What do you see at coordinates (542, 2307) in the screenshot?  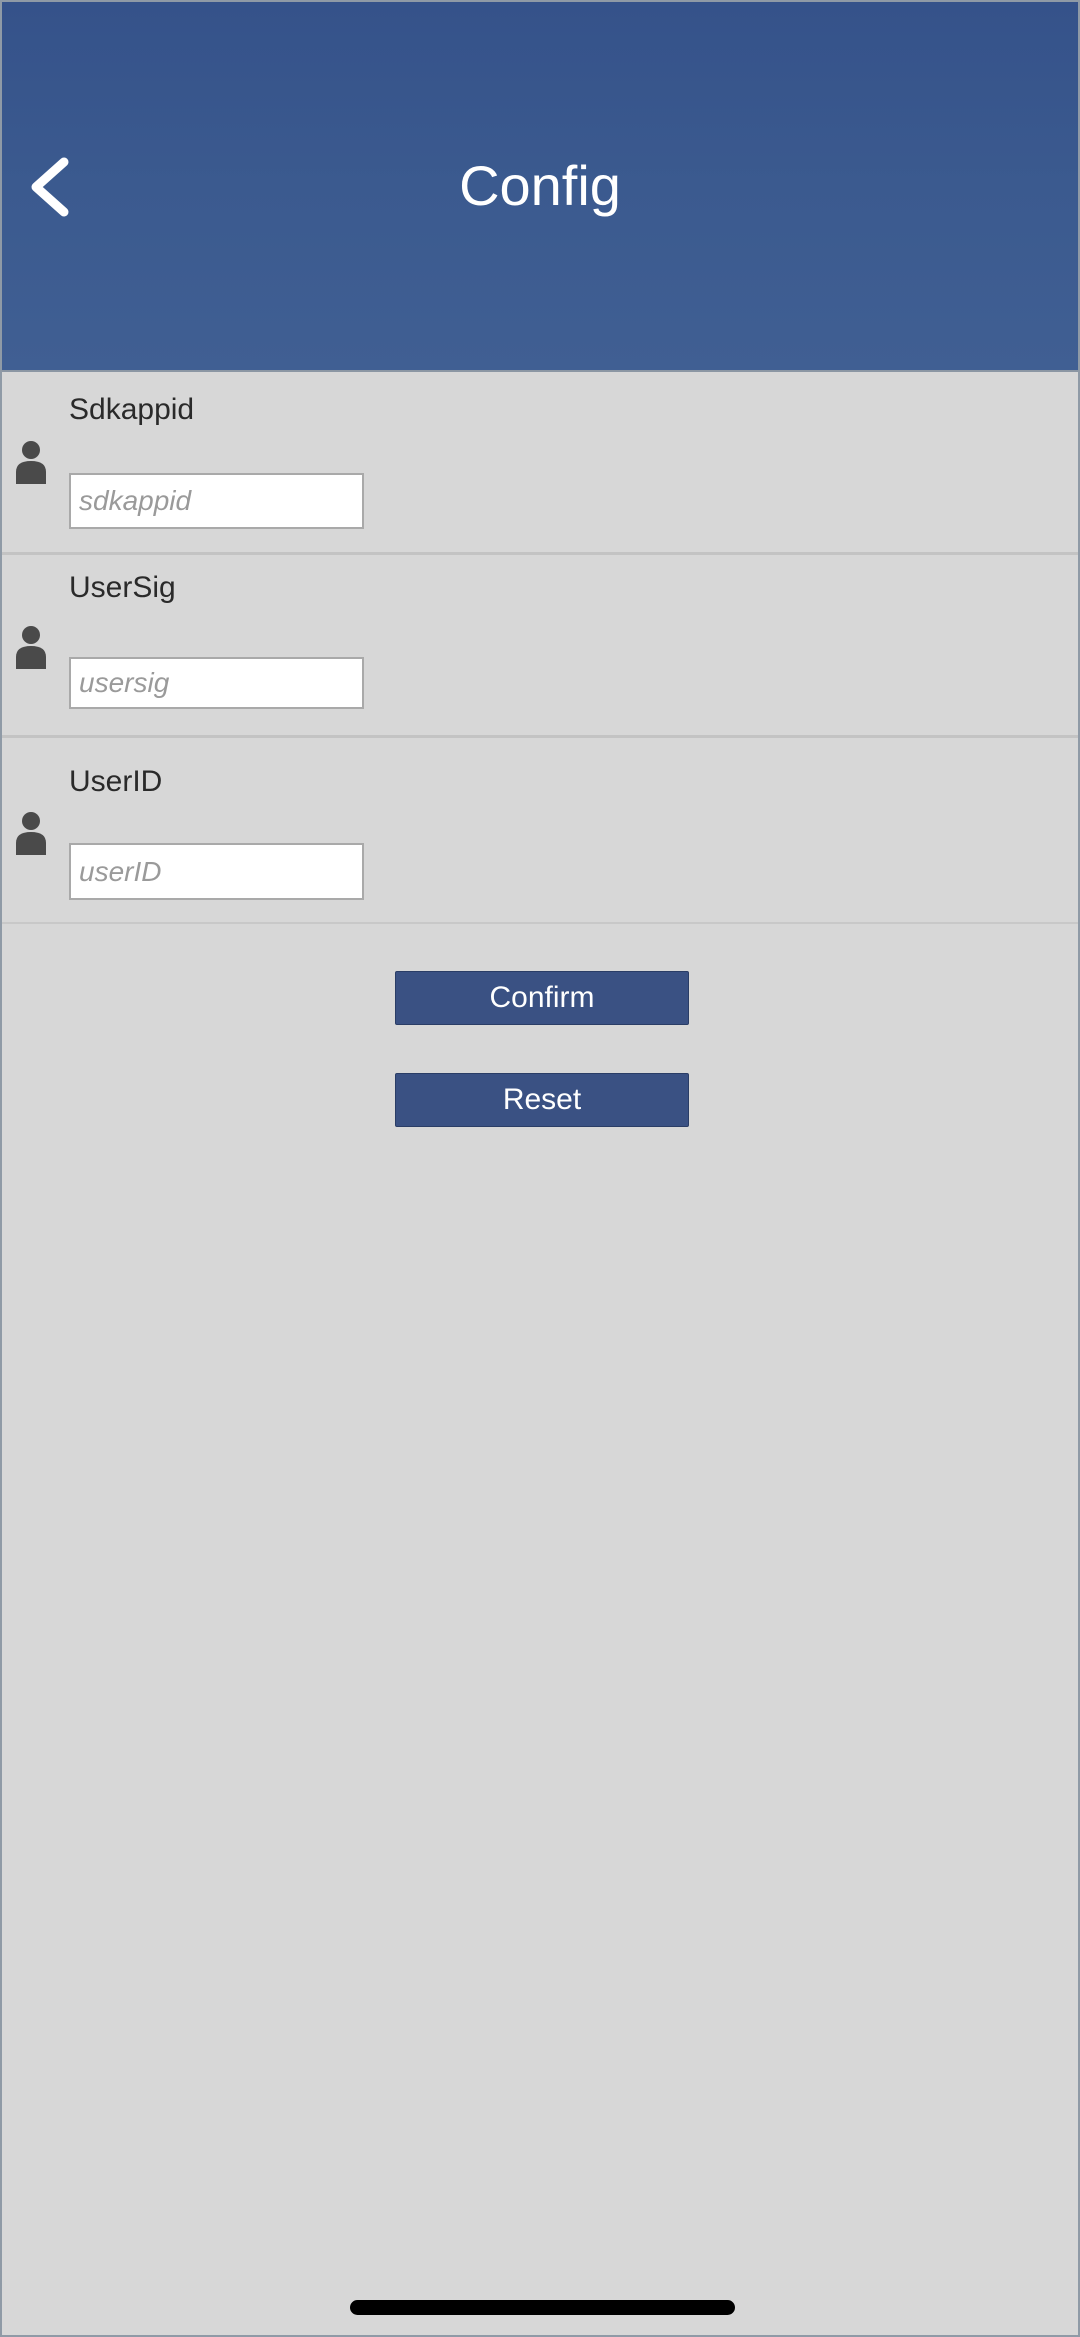 I see `home-indicator` at bounding box center [542, 2307].